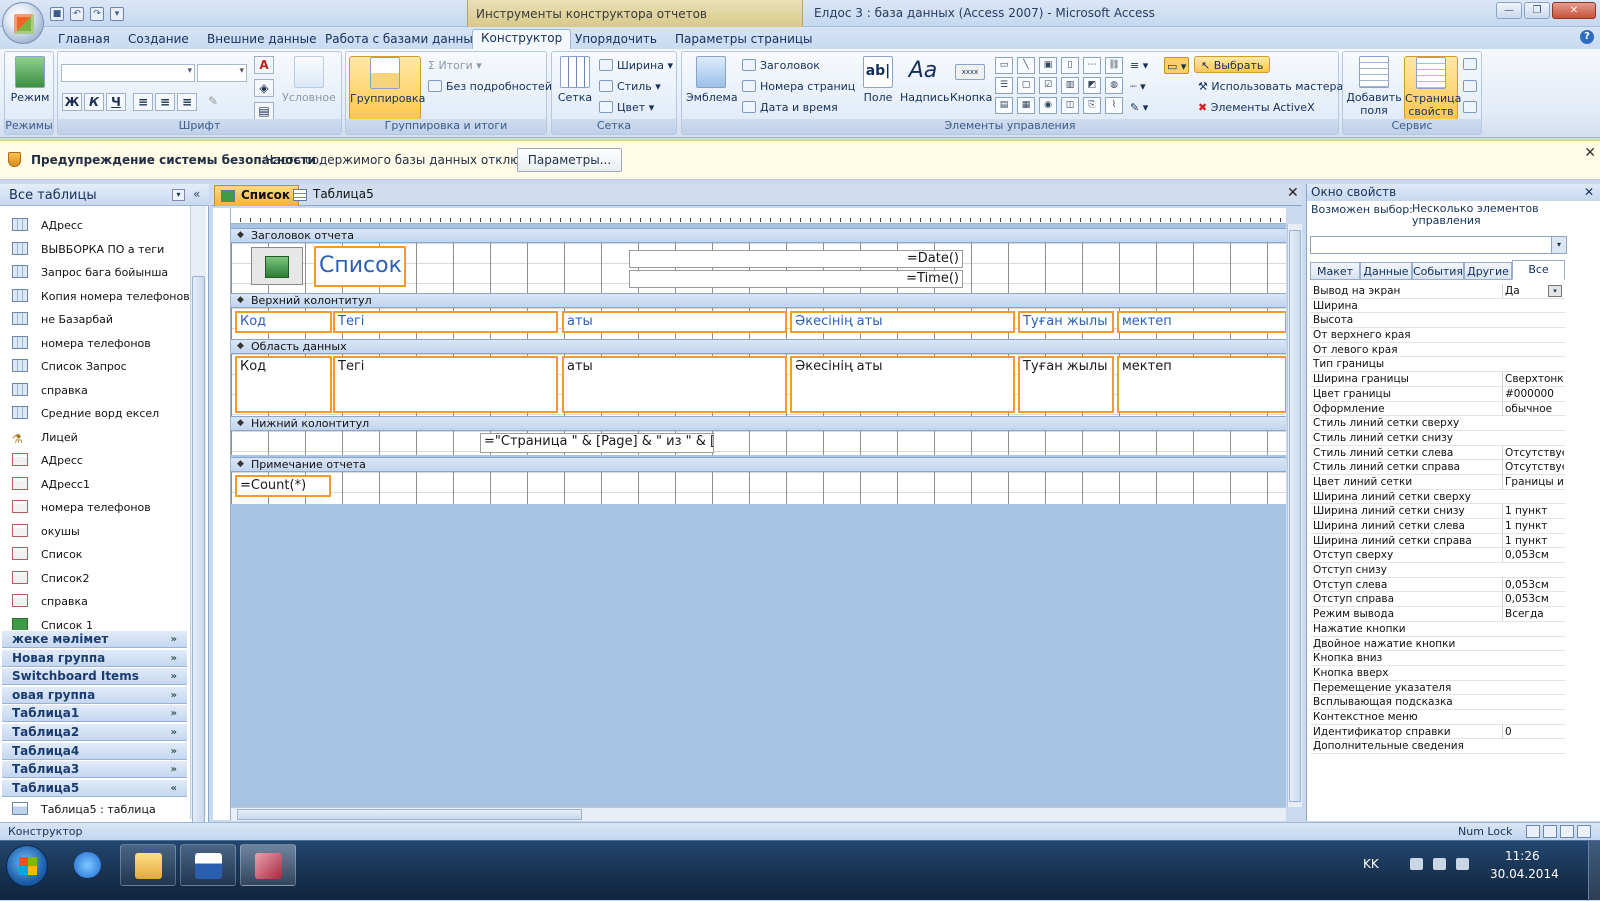 The image size is (1600, 901). I want to click on tab-arrange: Упорядочить, so click(616, 40).